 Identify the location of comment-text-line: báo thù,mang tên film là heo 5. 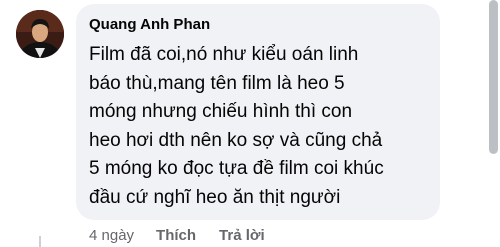
(217, 83).